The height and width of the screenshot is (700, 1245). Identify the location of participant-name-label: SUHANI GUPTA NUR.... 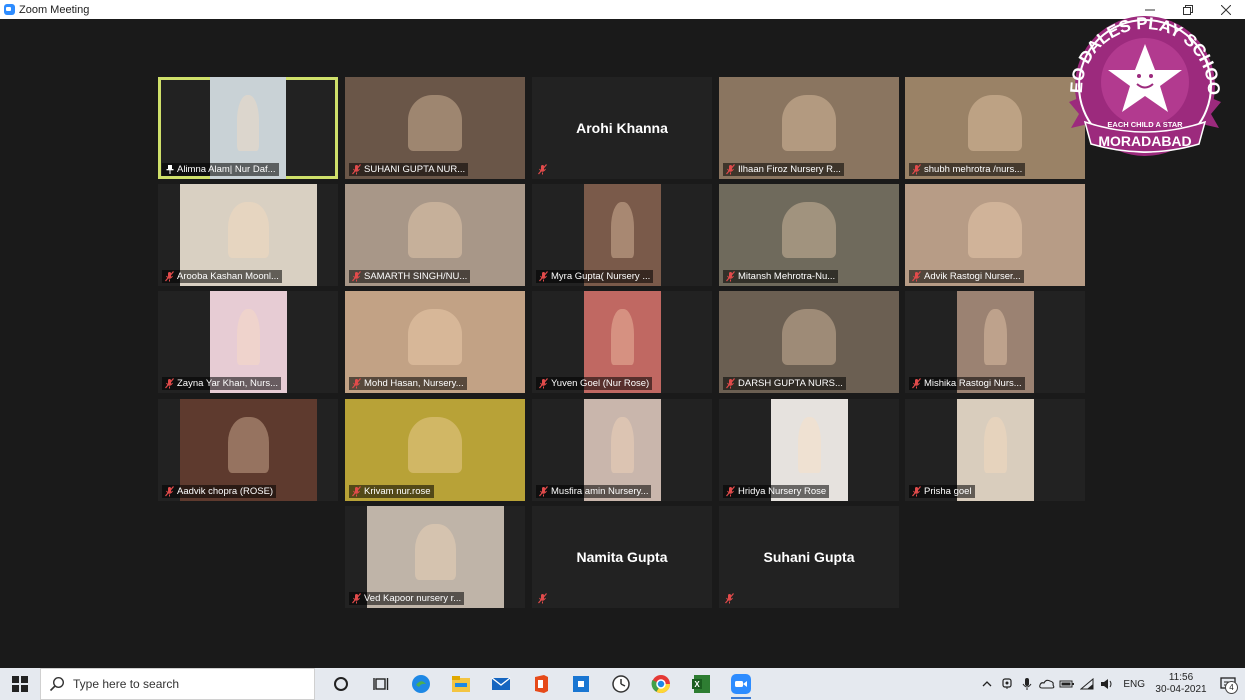
(409, 169).